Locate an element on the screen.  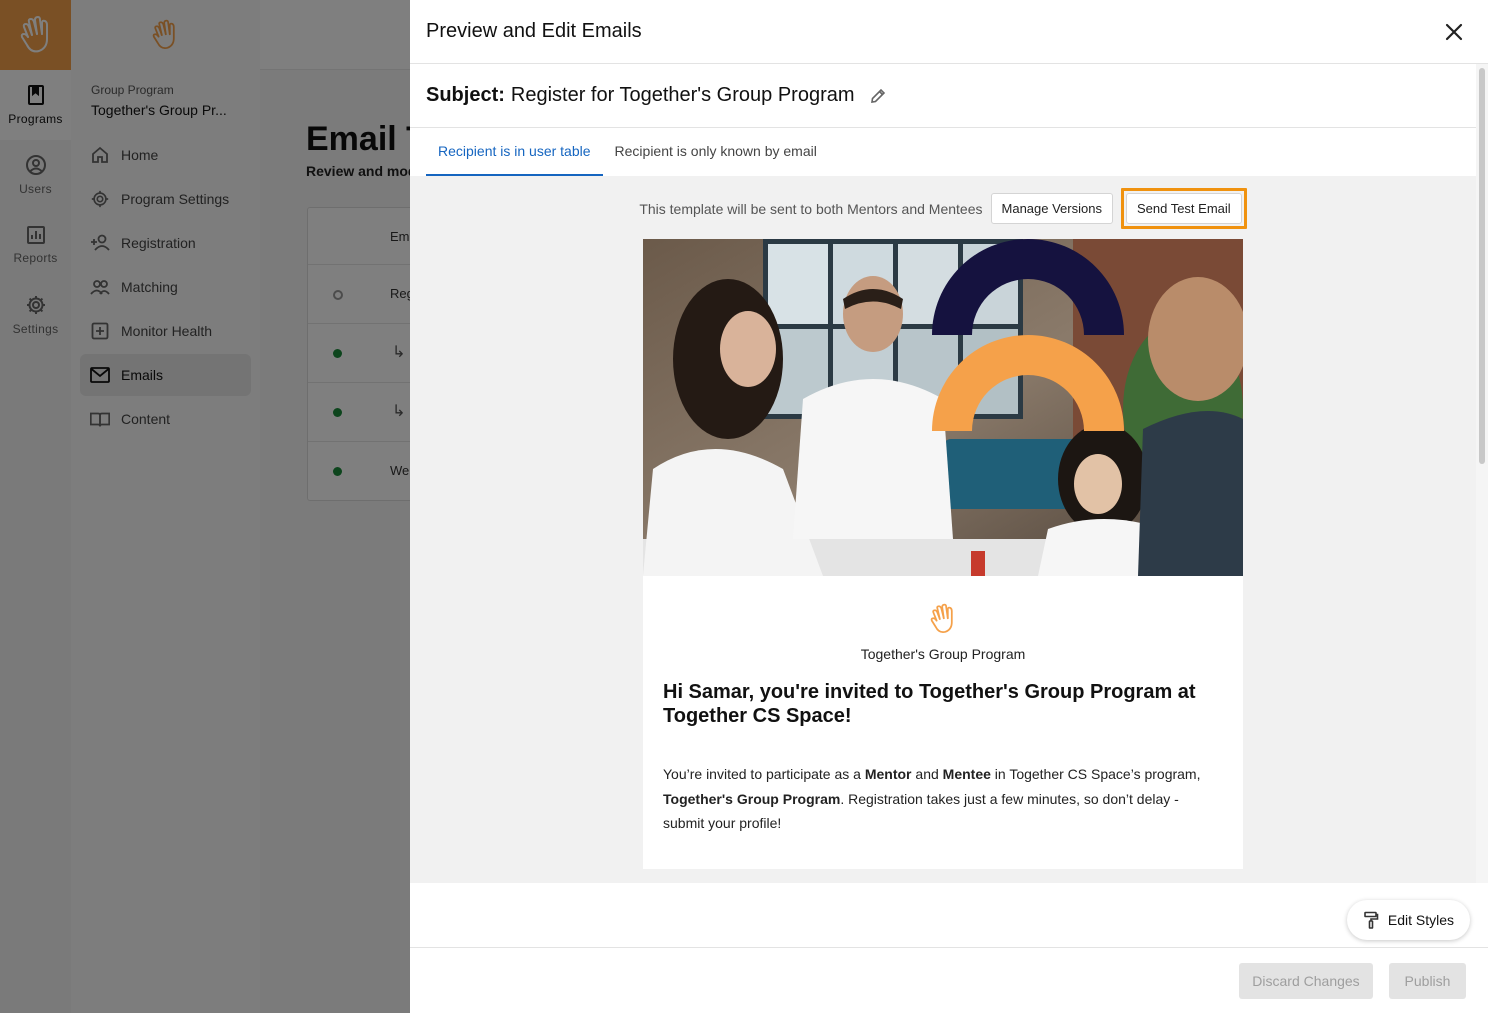
drawer-footer: Discard Changes Publish is located at coordinates (949, 980).